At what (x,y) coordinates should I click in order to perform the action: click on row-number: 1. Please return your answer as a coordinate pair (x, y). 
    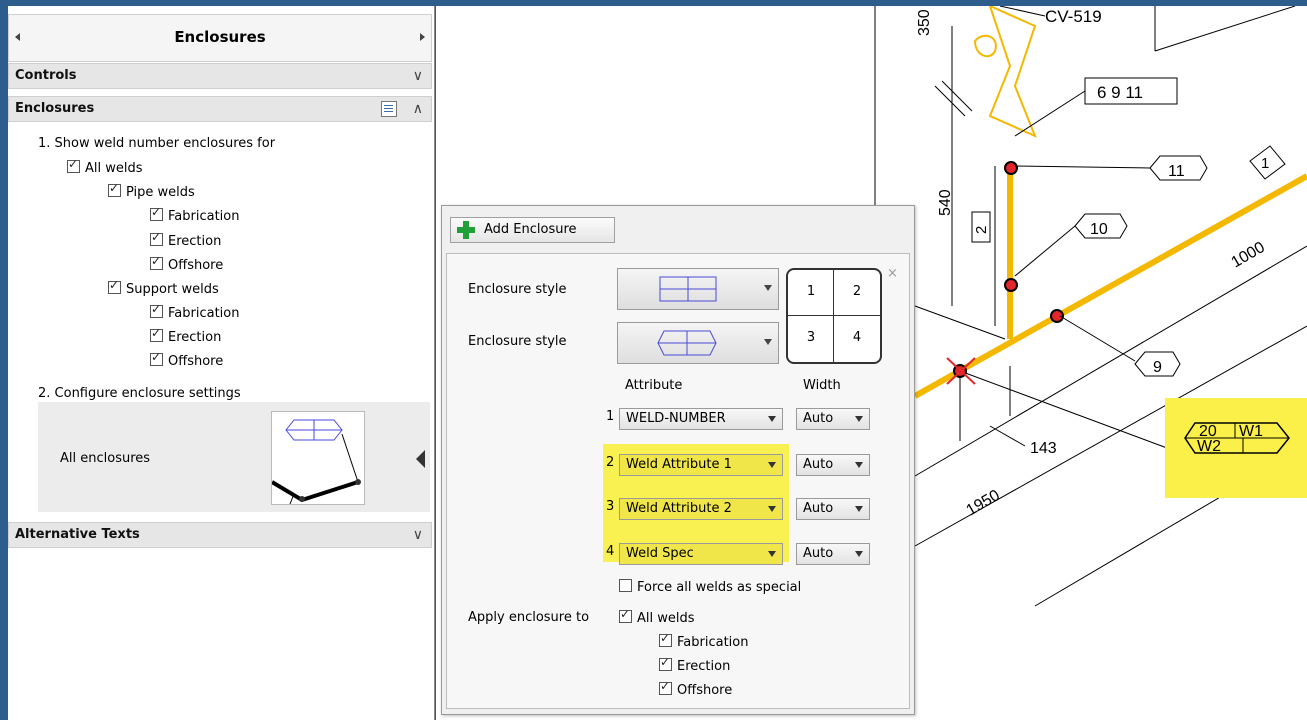
    Looking at the image, I should click on (610, 416).